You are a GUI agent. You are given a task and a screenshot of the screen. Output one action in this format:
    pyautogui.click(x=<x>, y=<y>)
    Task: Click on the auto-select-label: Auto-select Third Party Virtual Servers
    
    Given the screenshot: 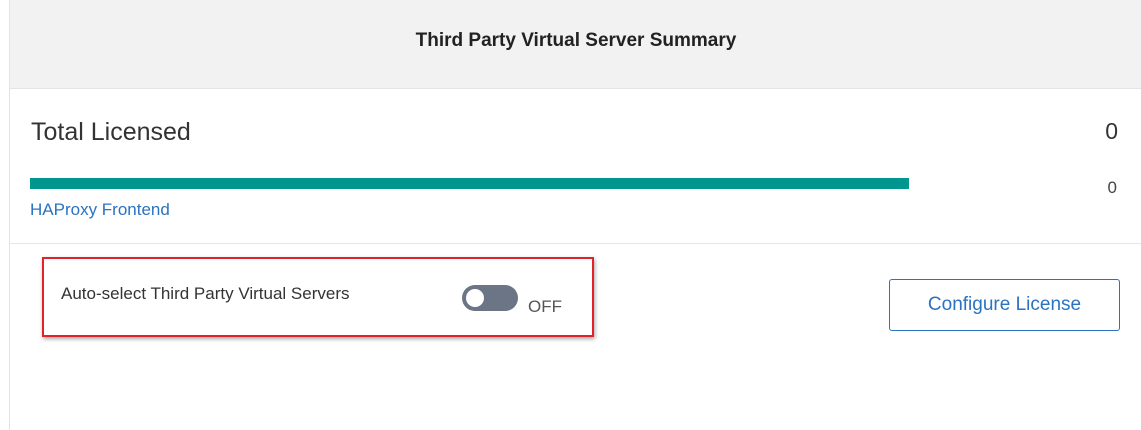 What is the action you would take?
    pyautogui.click(x=205, y=293)
    